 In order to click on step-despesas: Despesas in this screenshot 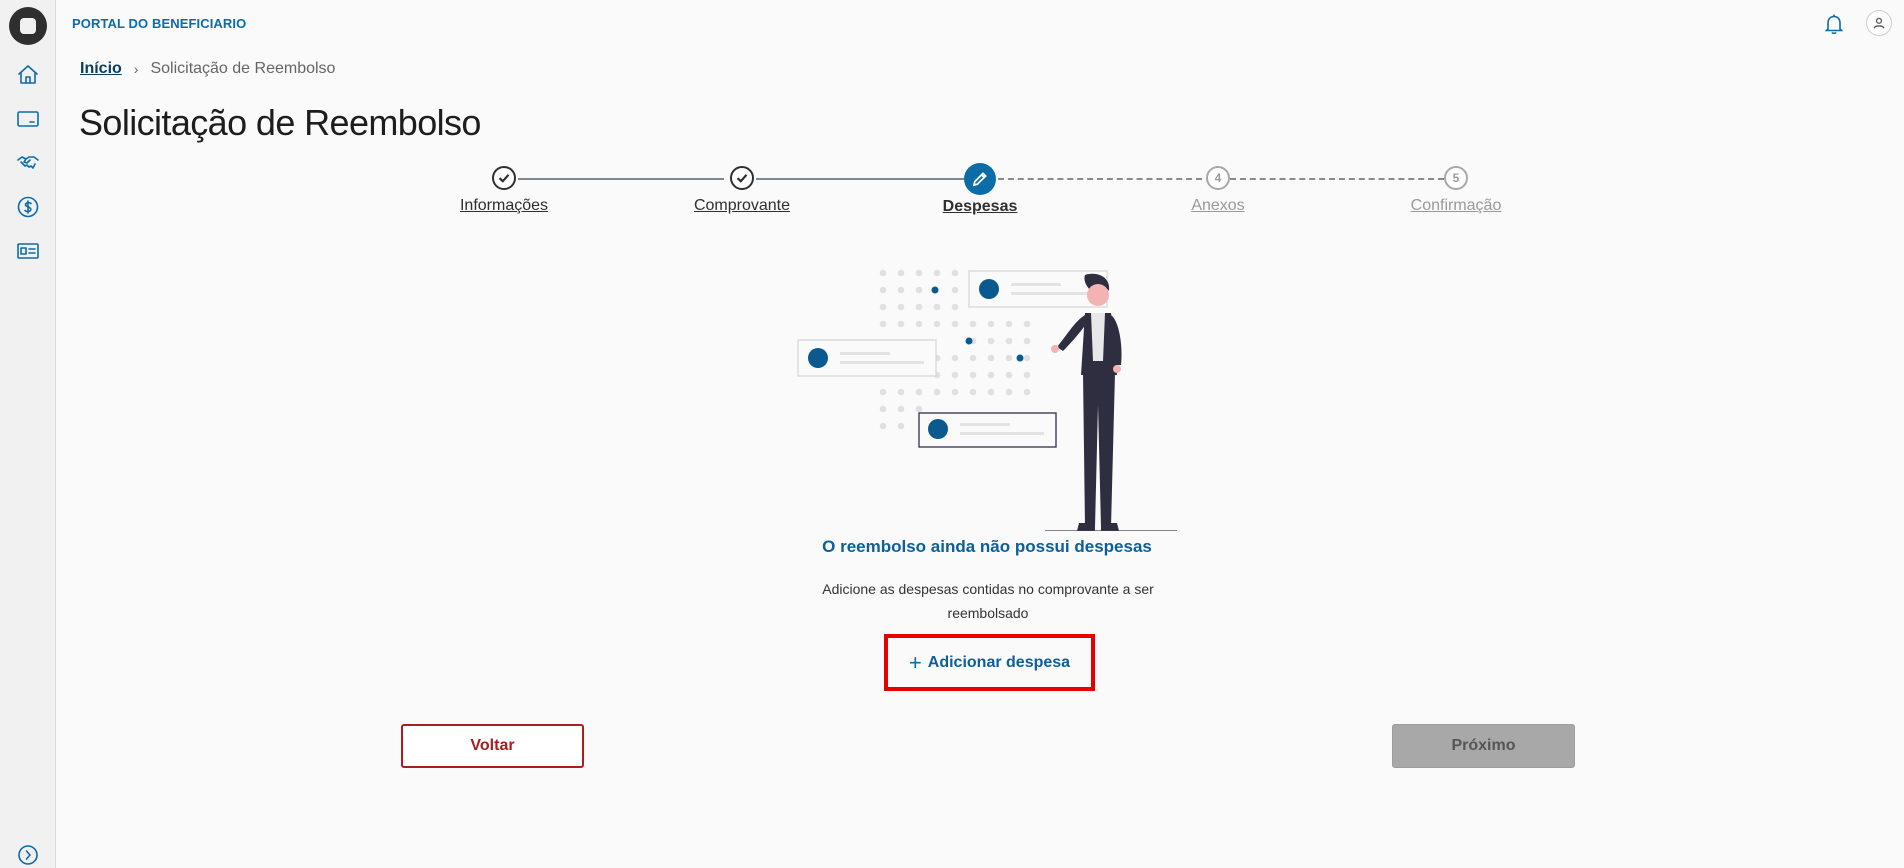, I will do `click(980, 189)`.